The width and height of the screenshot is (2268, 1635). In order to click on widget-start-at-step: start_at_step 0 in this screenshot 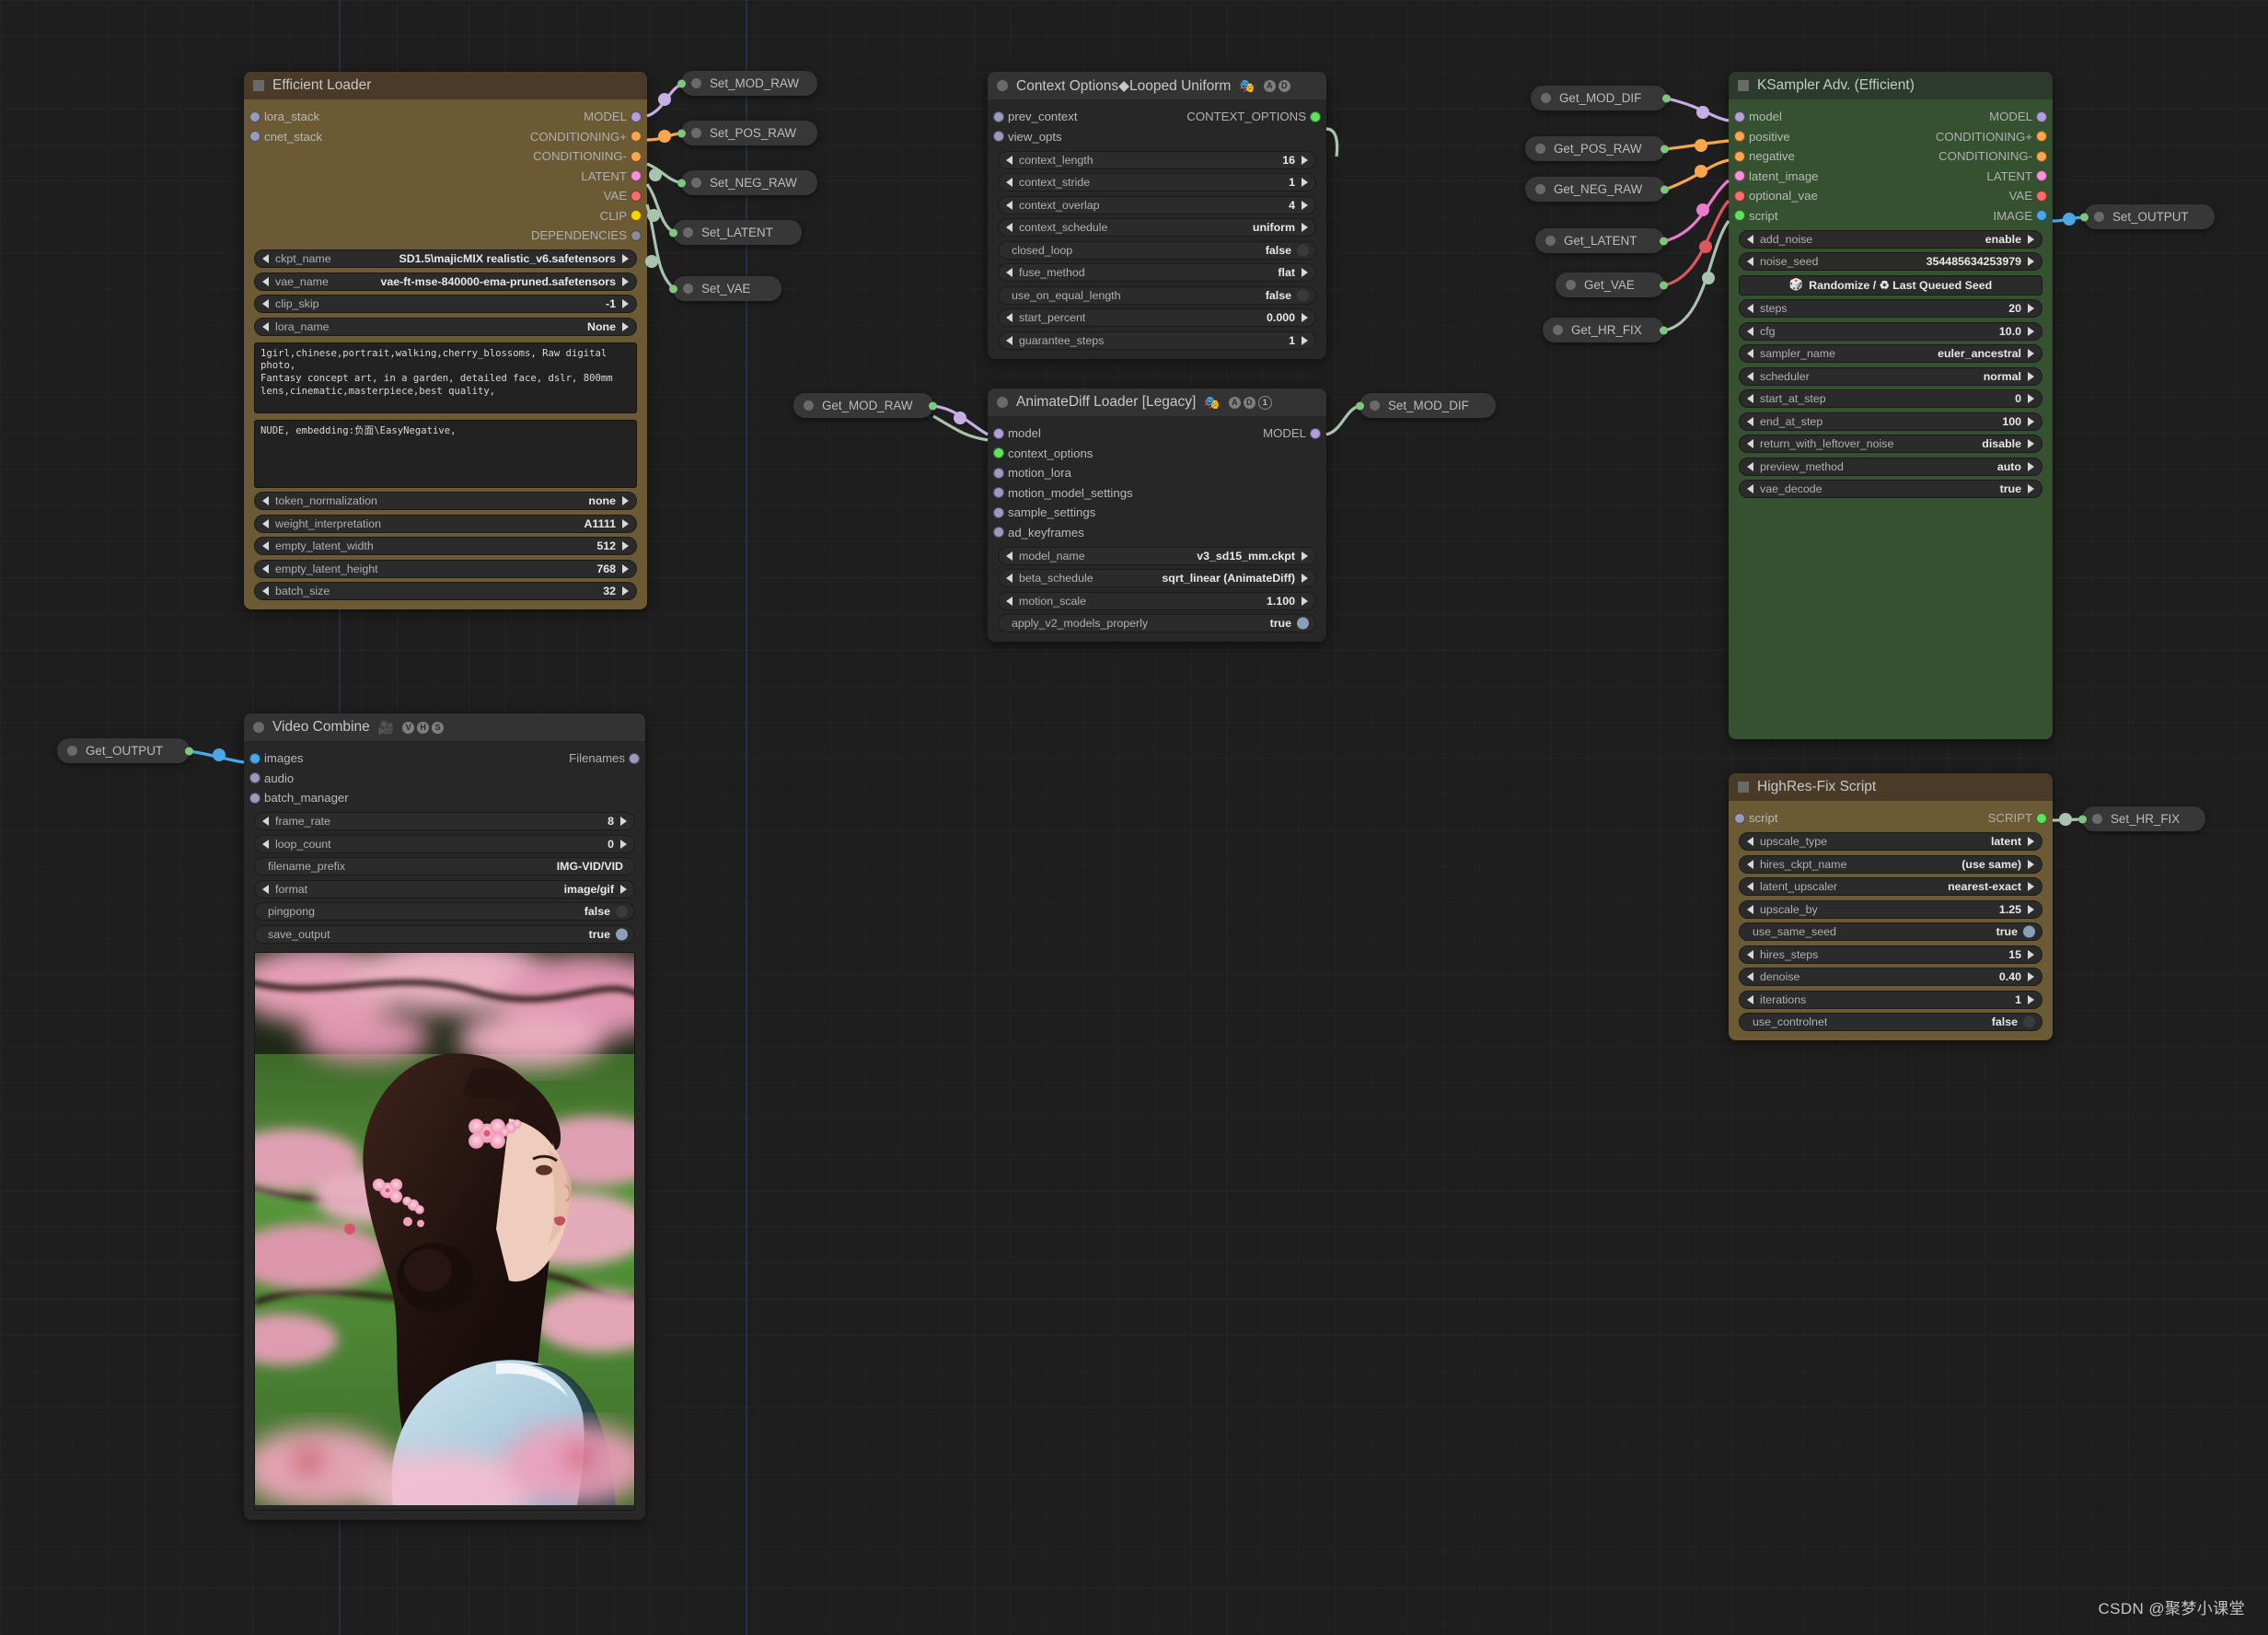, I will do `click(1890, 398)`.